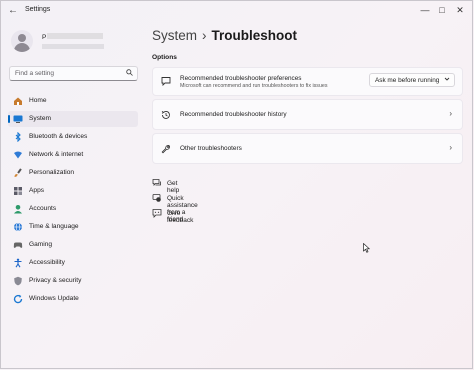 Image resolution: width=474 pixels, height=370 pixels. I want to click on network-icon, so click(18, 155).